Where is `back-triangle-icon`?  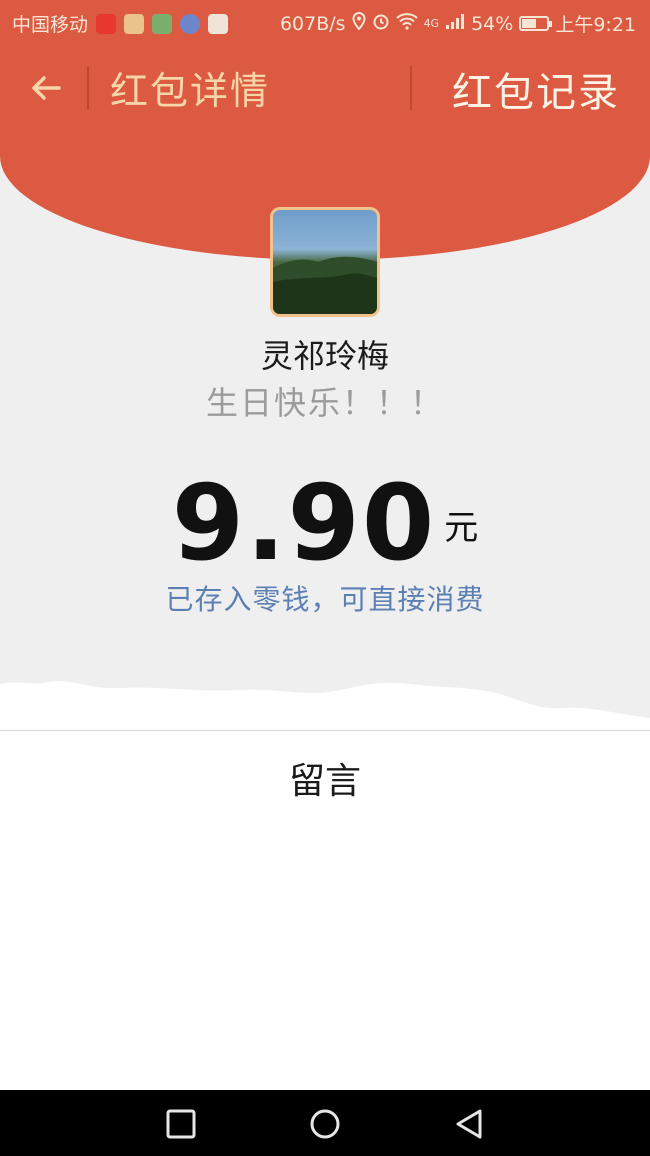 back-triangle-icon is located at coordinates (469, 1124).